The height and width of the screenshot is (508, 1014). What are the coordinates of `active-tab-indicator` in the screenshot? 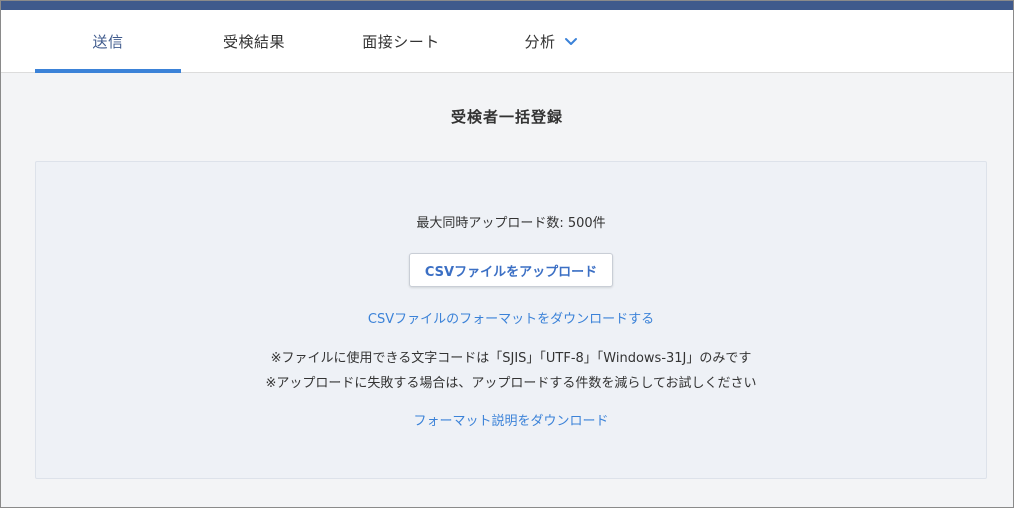 It's located at (108, 71).